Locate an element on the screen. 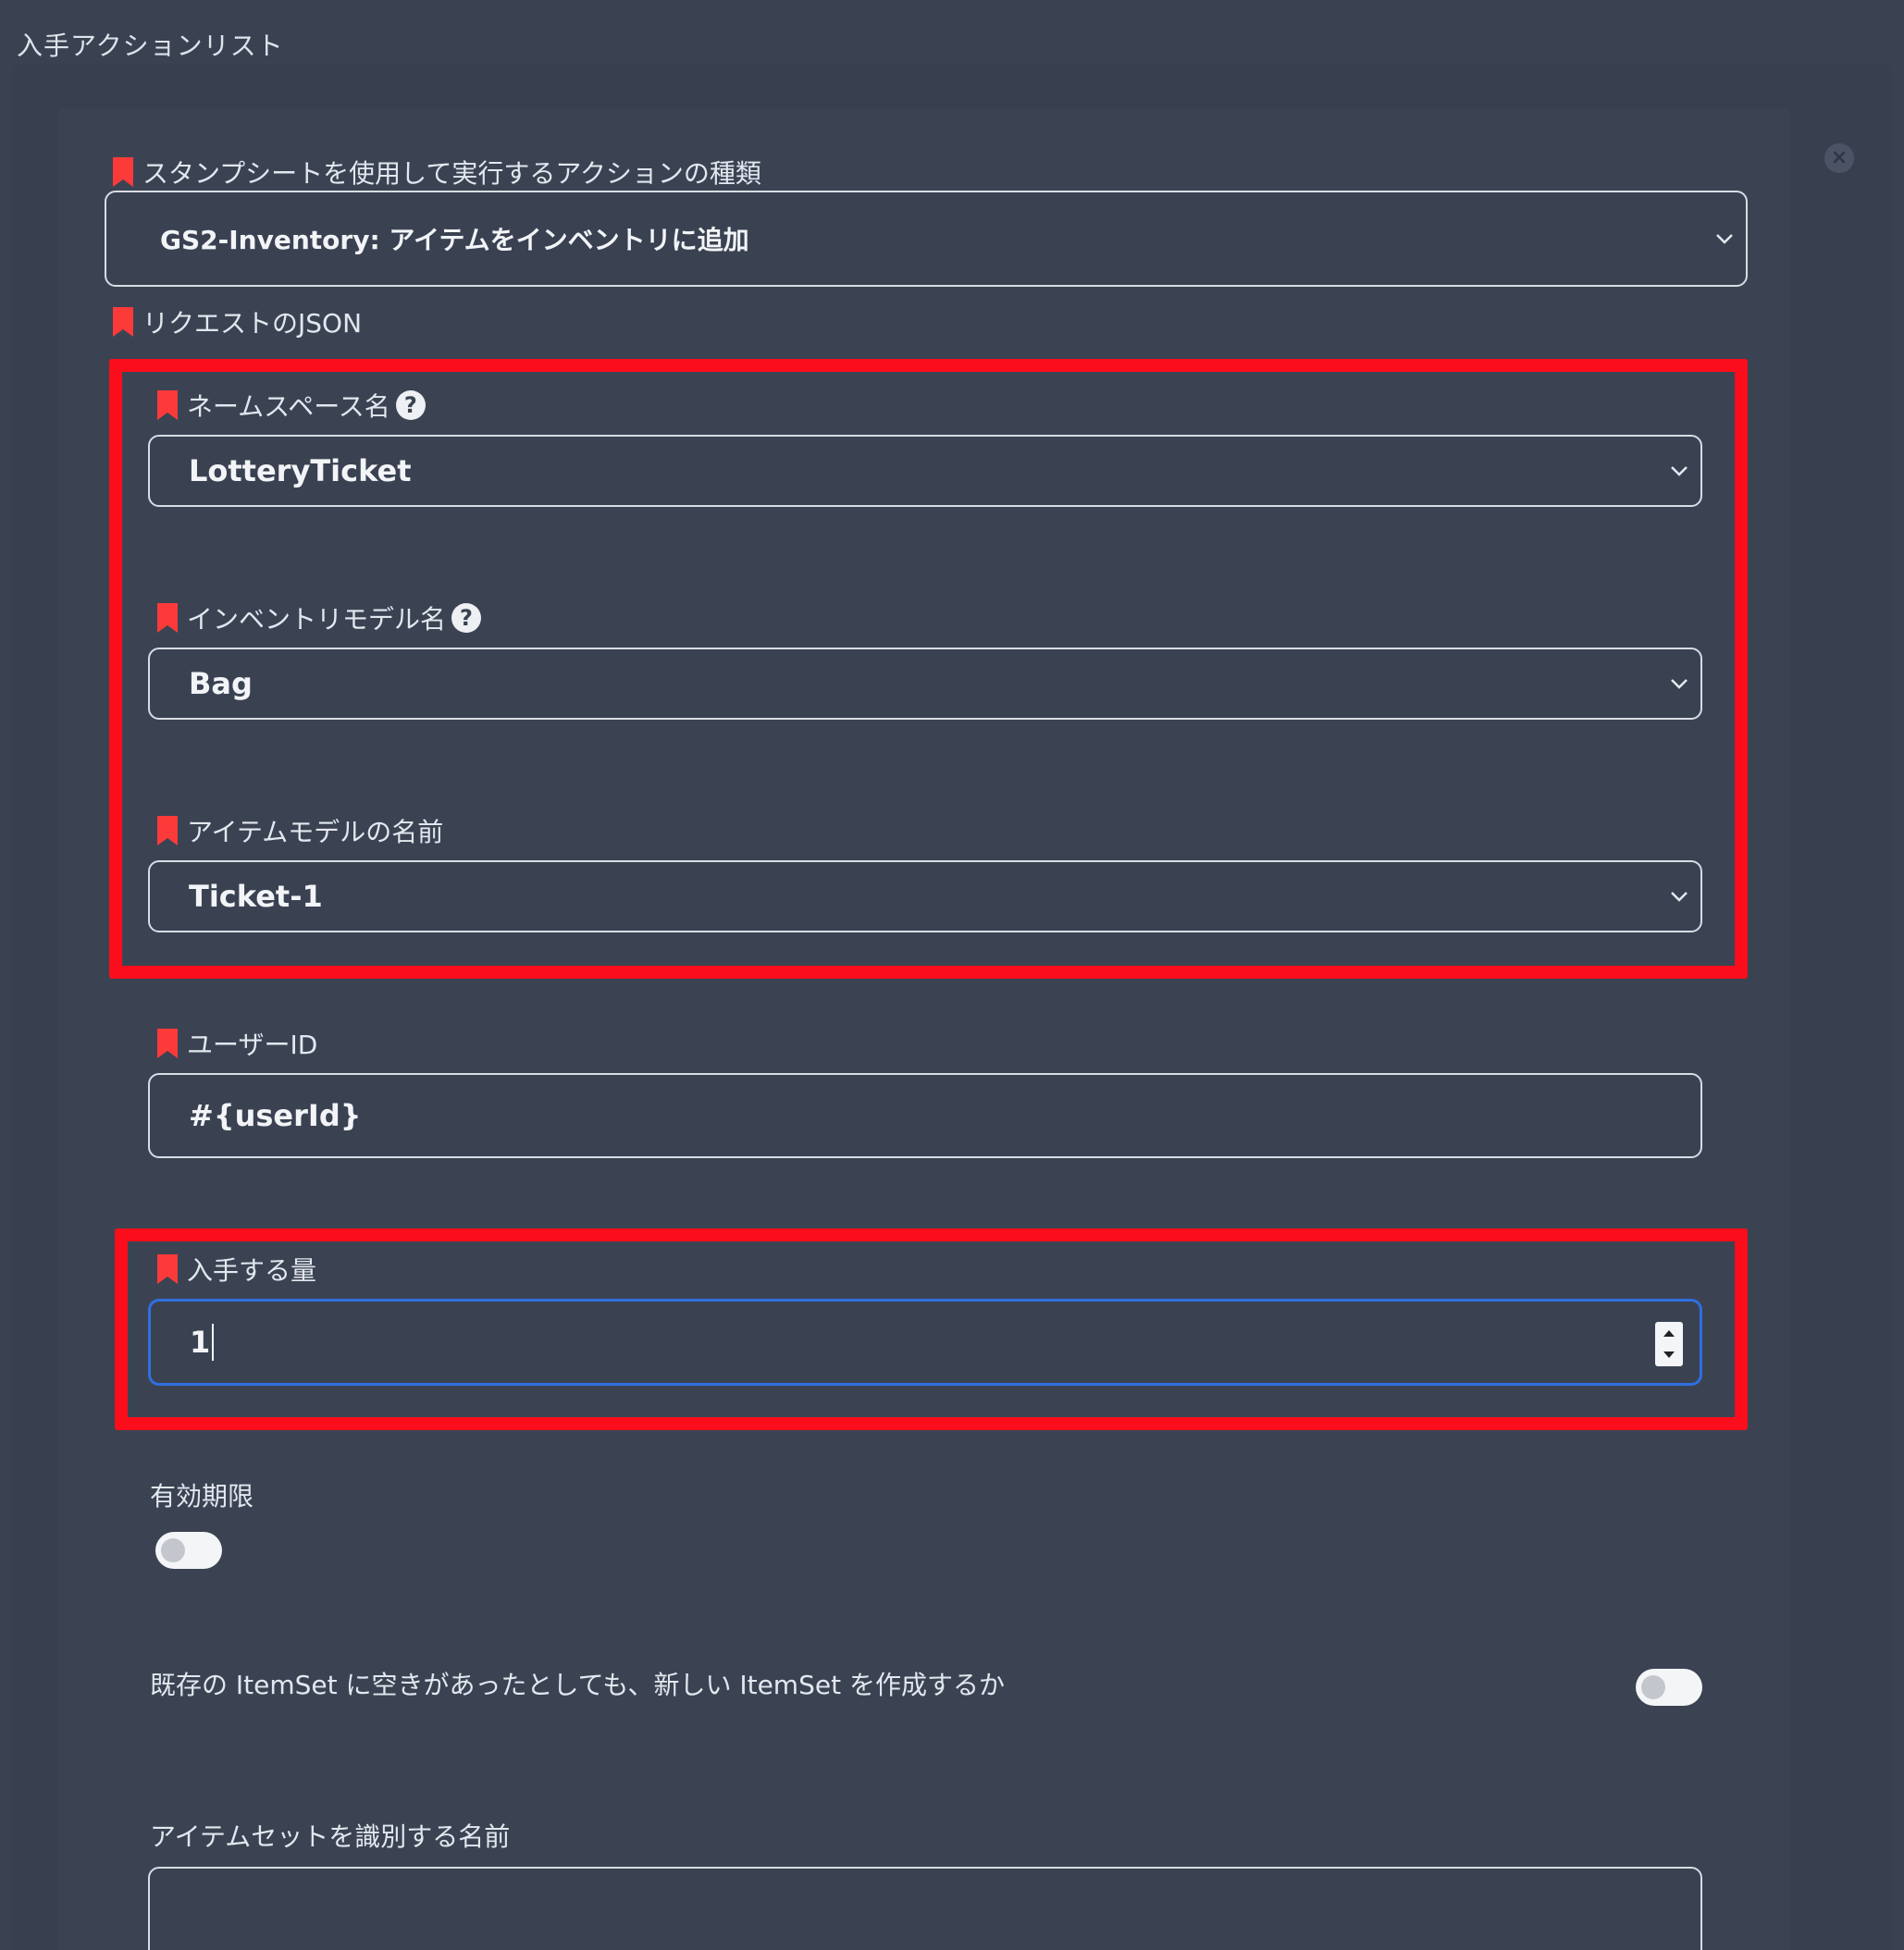 Image resolution: width=1904 pixels, height=1950 pixels. item-model-select-value: Ticket-1 is located at coordinates (256, 896).